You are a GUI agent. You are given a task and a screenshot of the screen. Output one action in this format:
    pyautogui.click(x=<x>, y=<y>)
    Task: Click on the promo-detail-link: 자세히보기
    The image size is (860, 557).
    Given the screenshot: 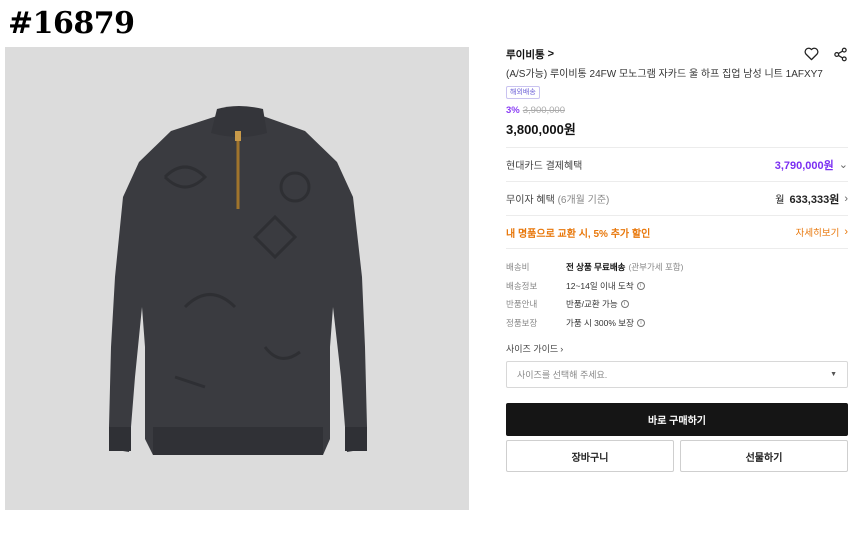 What is the action you would take?
    pyautogui.click(x=818, y=232)
    